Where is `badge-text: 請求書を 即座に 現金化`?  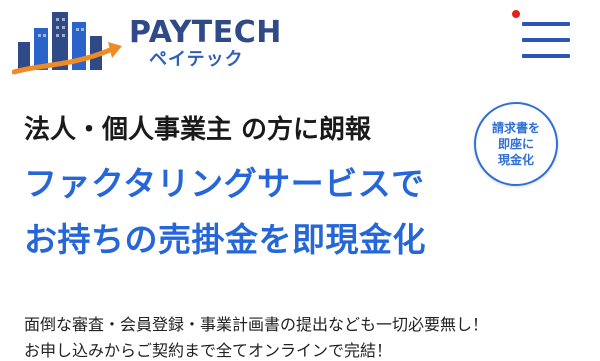 badge-text: 請求書を 即座に 現金化 is located at coordinates (515, 144).